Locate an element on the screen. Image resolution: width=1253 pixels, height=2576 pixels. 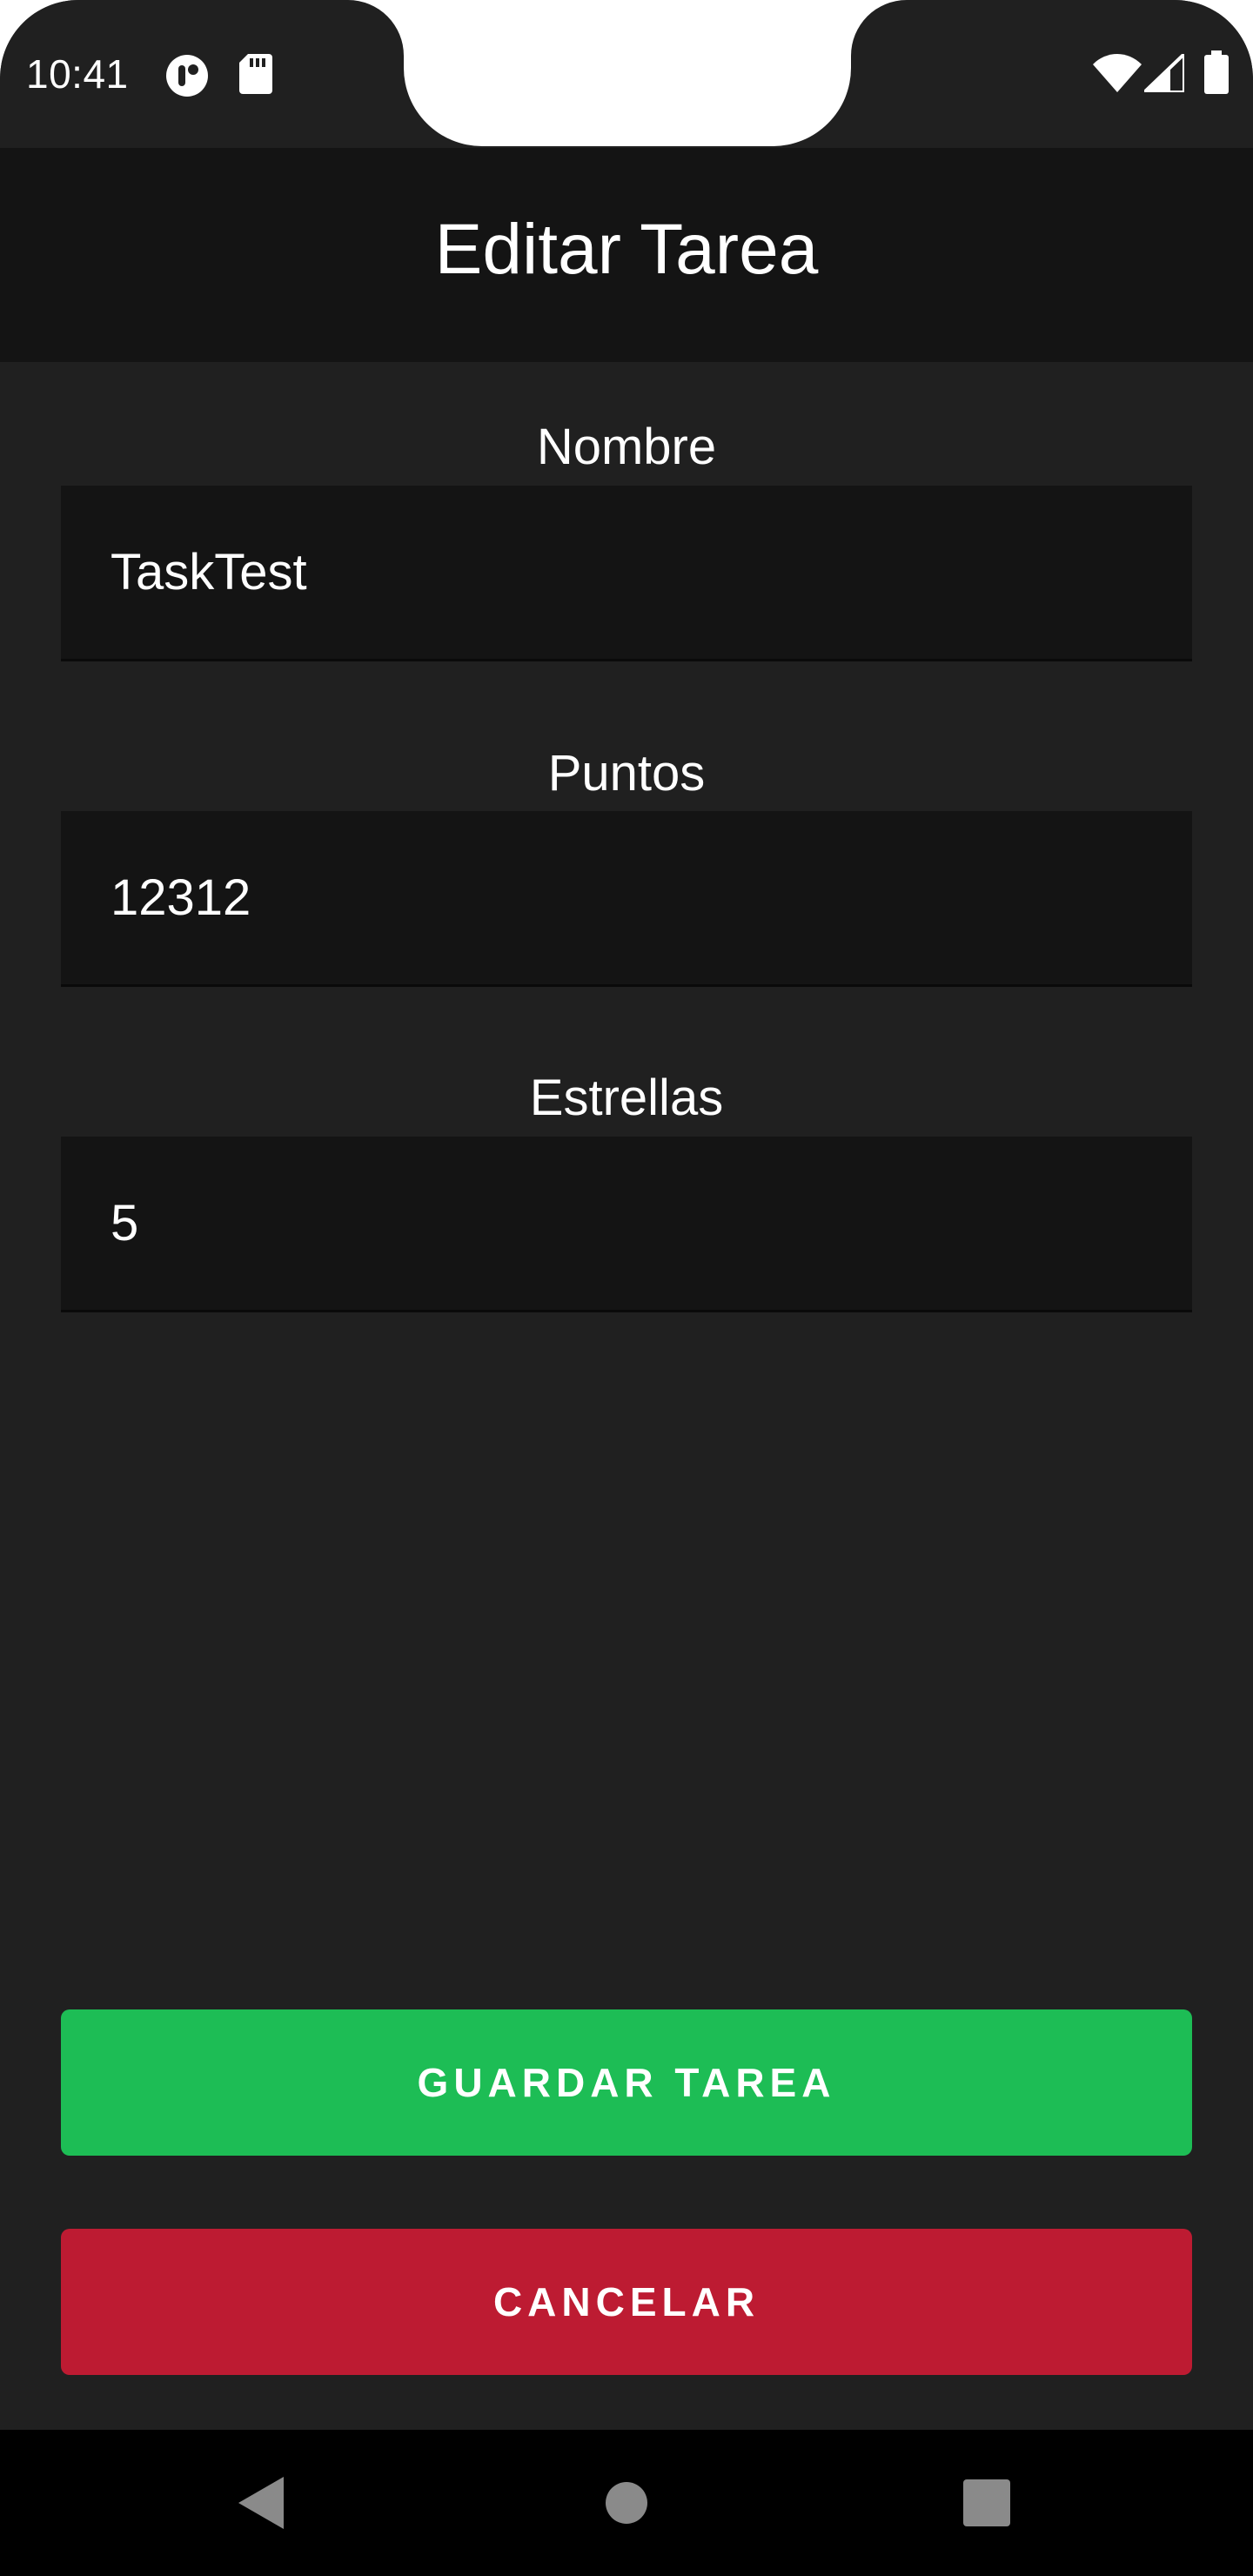
signal-icon is located at coordinates (1163, 73).